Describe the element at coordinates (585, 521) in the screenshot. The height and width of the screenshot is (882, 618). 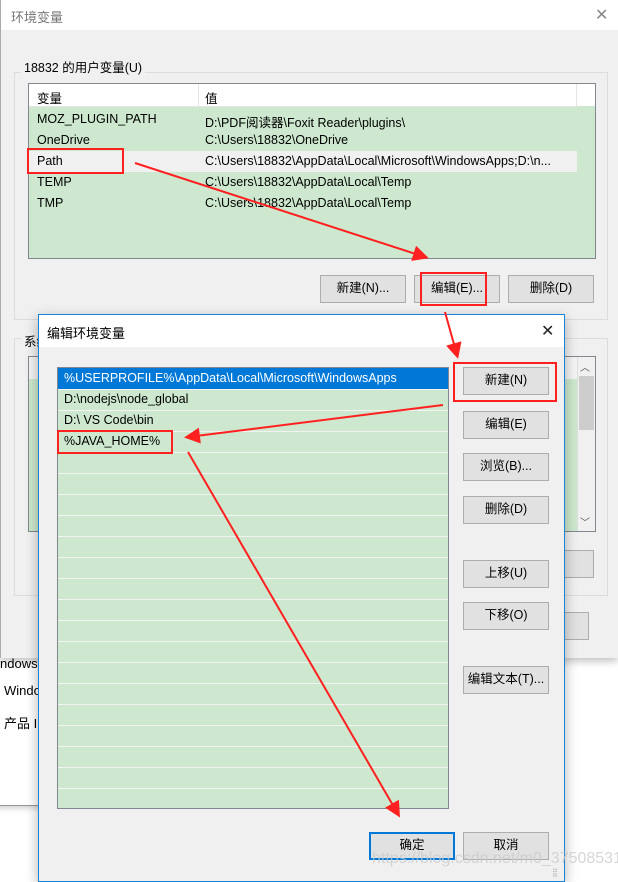
I see `scroll-down-icon: ﹀` at that location.